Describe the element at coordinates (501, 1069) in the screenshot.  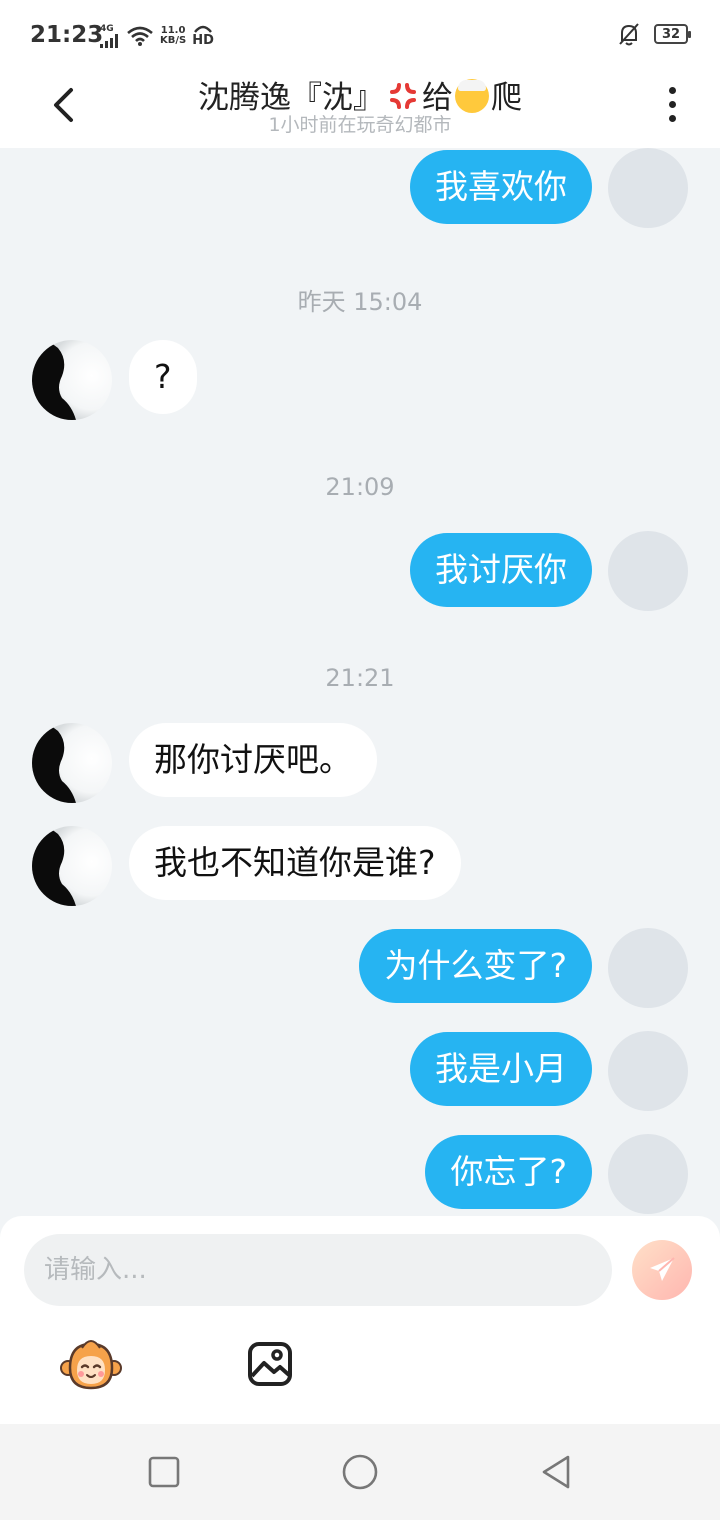
I see `message-bubble-outgoing: 我是小月` at that location.